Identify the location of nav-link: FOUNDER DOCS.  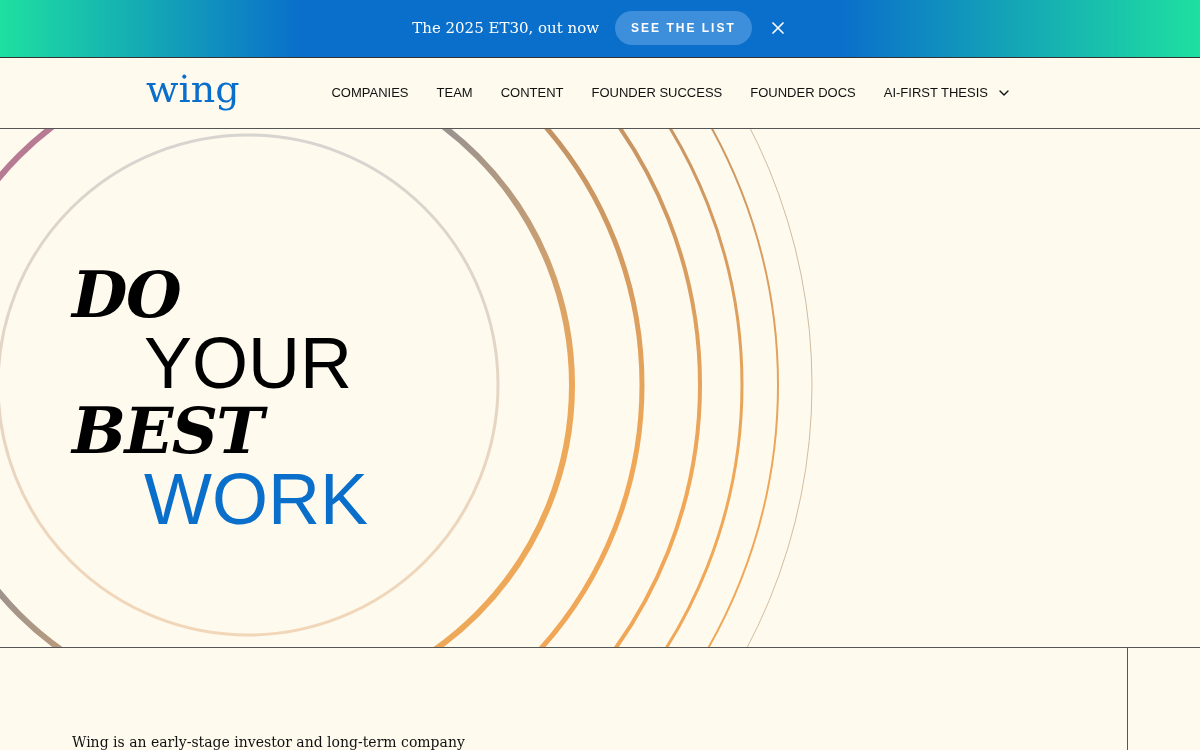
(803, 93).